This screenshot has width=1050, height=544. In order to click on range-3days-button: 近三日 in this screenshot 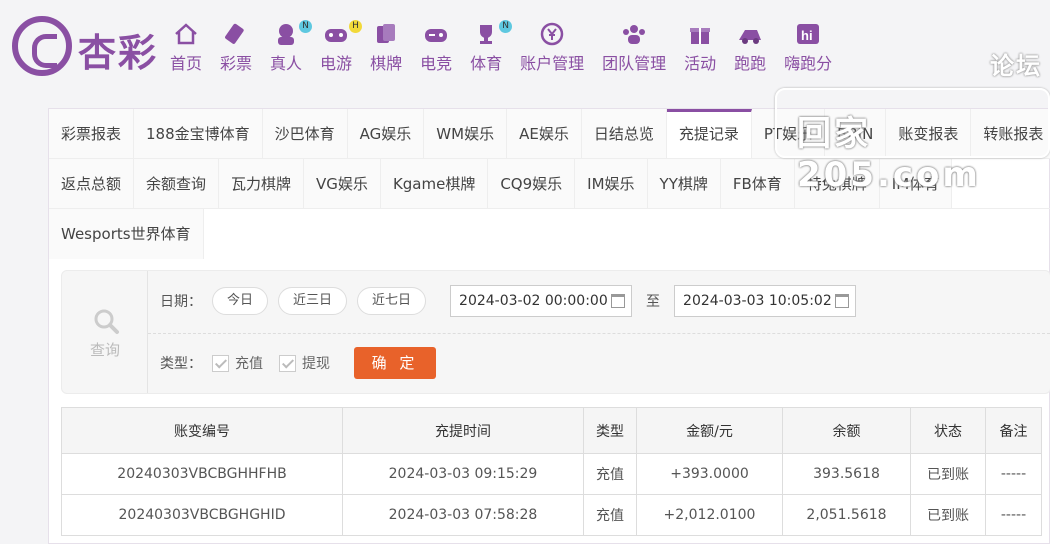, I will do `click(313, 301)`.